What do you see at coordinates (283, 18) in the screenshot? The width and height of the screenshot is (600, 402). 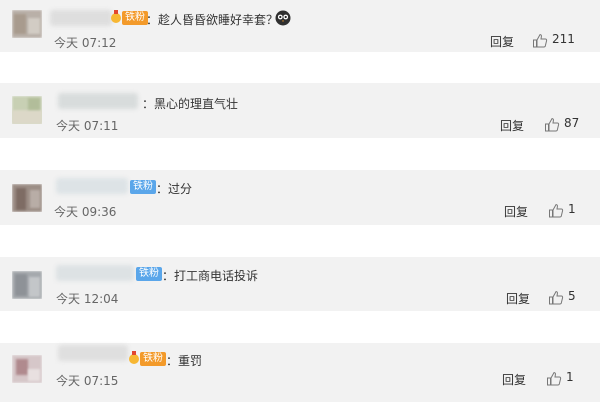 I see `owl-face-icon` at bounding box center [283, 18].